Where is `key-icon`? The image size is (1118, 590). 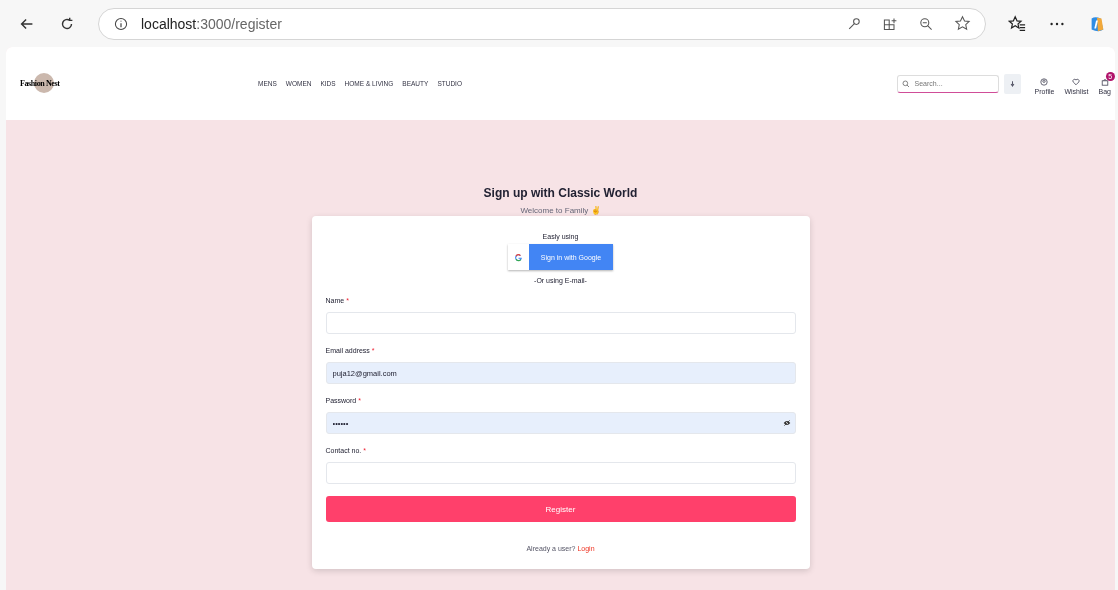 key-icon is located at coordinates (854, 23).